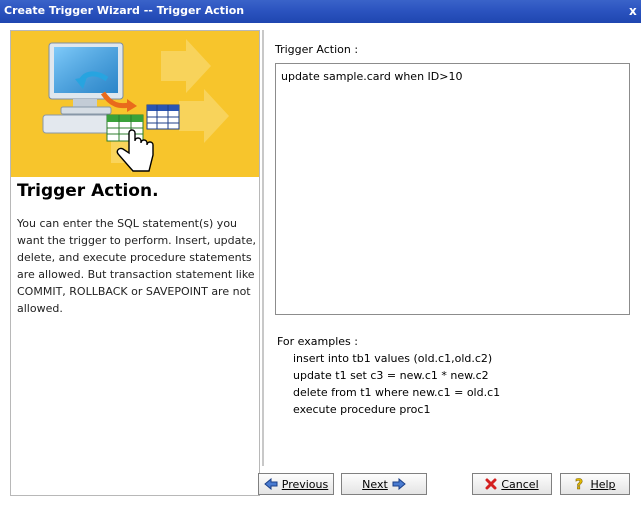  I want to click on cancel-label: Cancel, so click(520, 484).